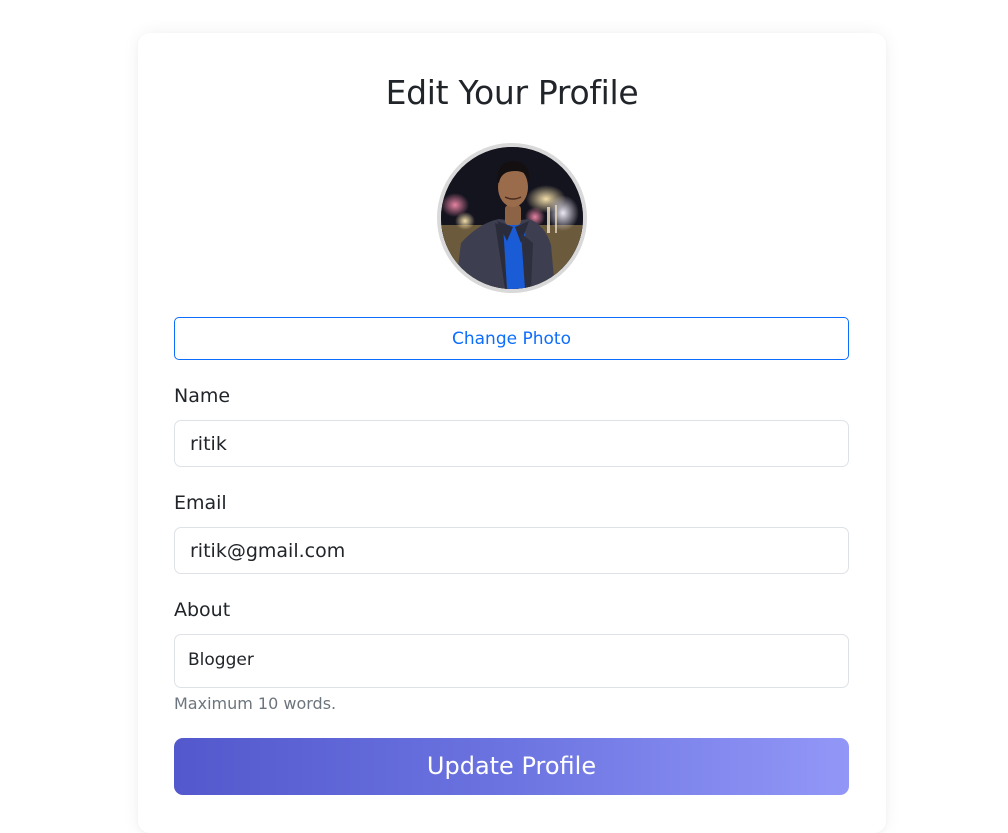 The image size is (1008, 833). I want to click on about-label: About, so click(202, 610).